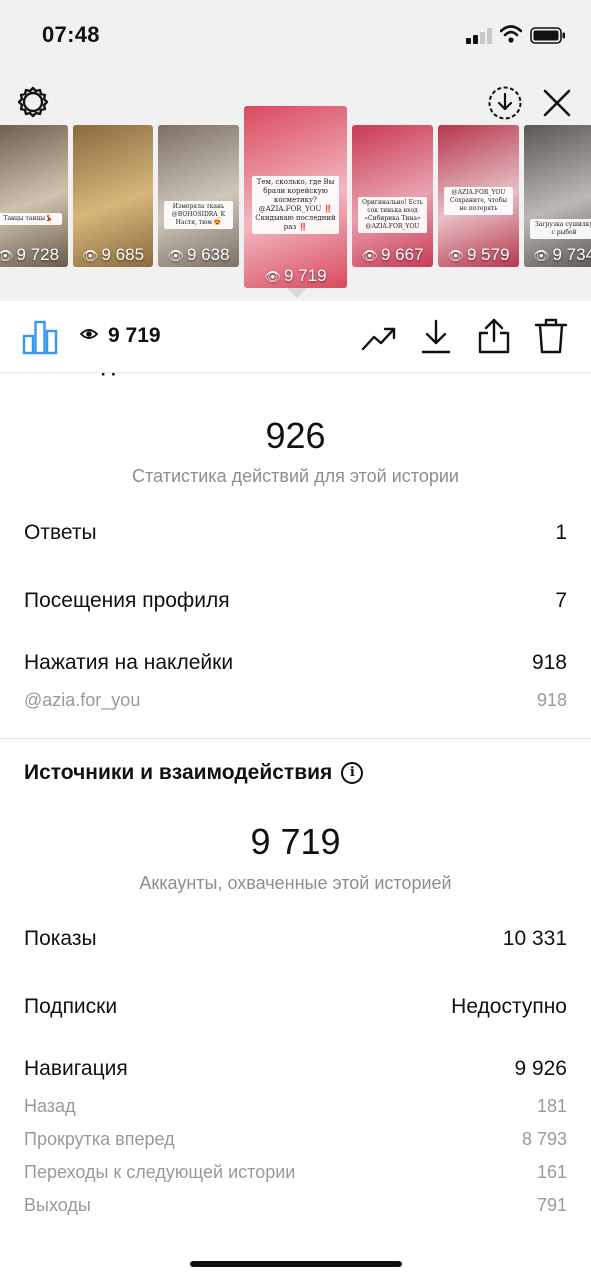 The image size is (591, 1280). What do you see at coordinates (76, 1068) in the screenshot?
I see `stat-label: Навигация` at bounding box center [76, 1068].